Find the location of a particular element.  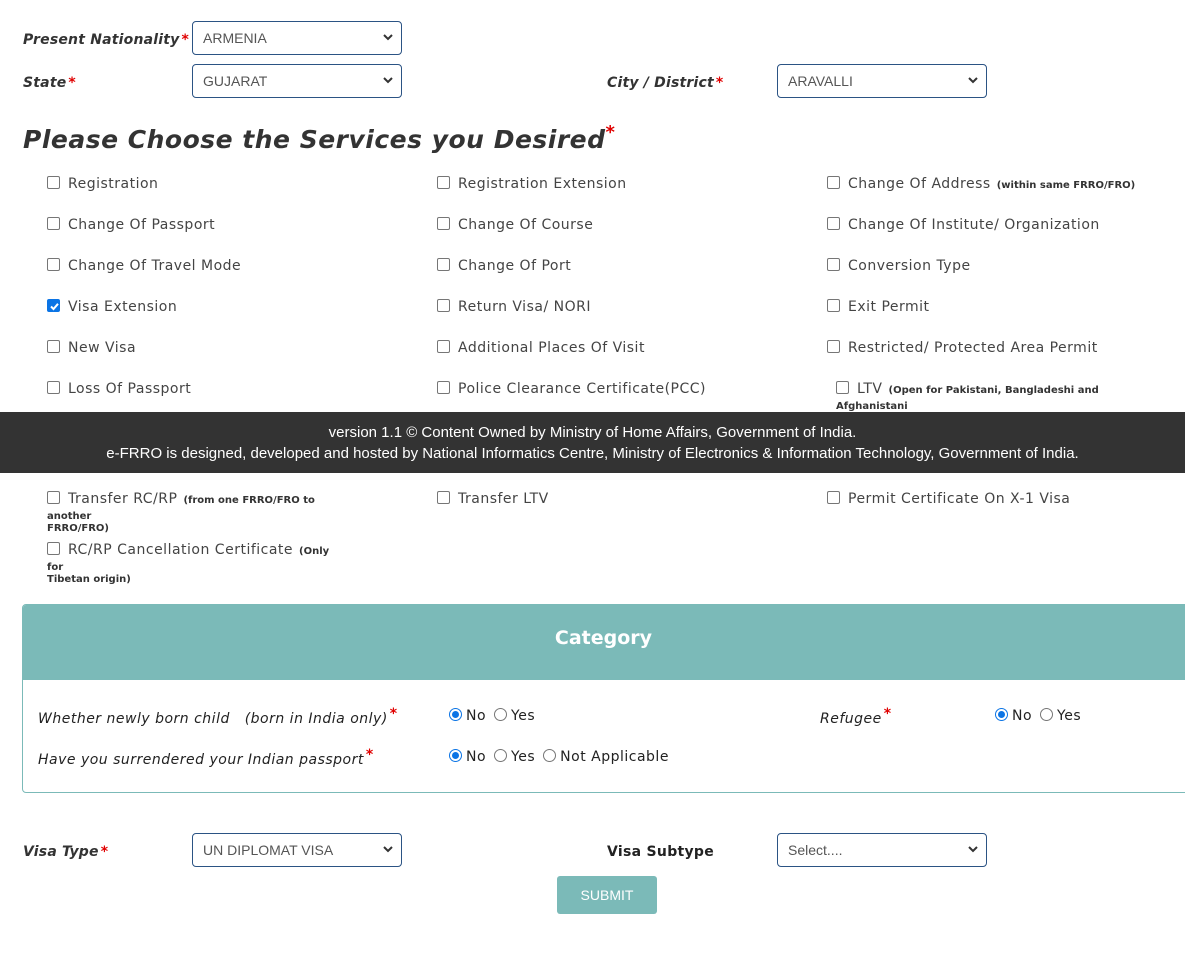

newborn-option-no: No is located at coordinates (467, 716).